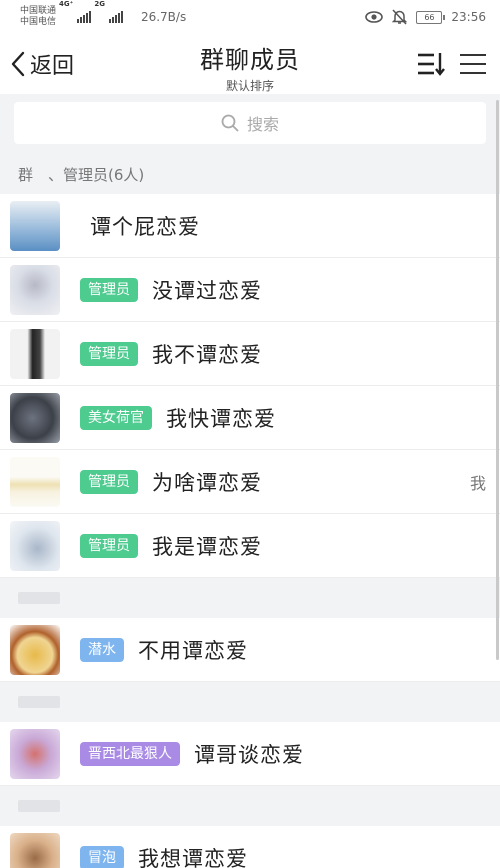  I want to click on network-speed: 26.7B/s, so click(163, 17).